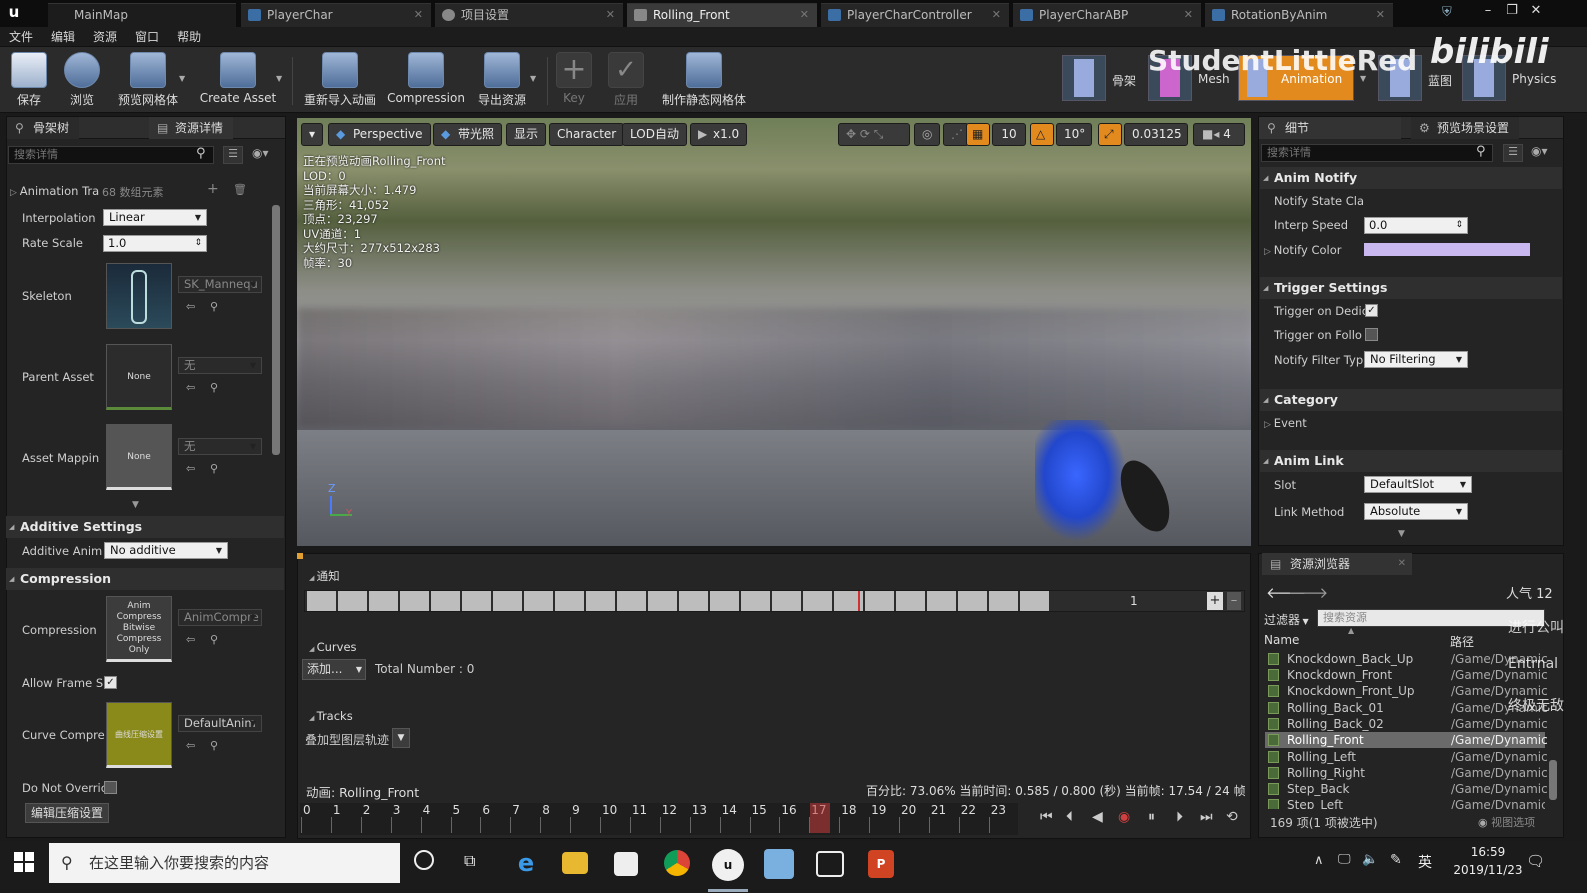  What do you see at coordinates (110, 787) in the screenshot?
I see `do-not-override-checkbox` at bounding box center [110, 787].